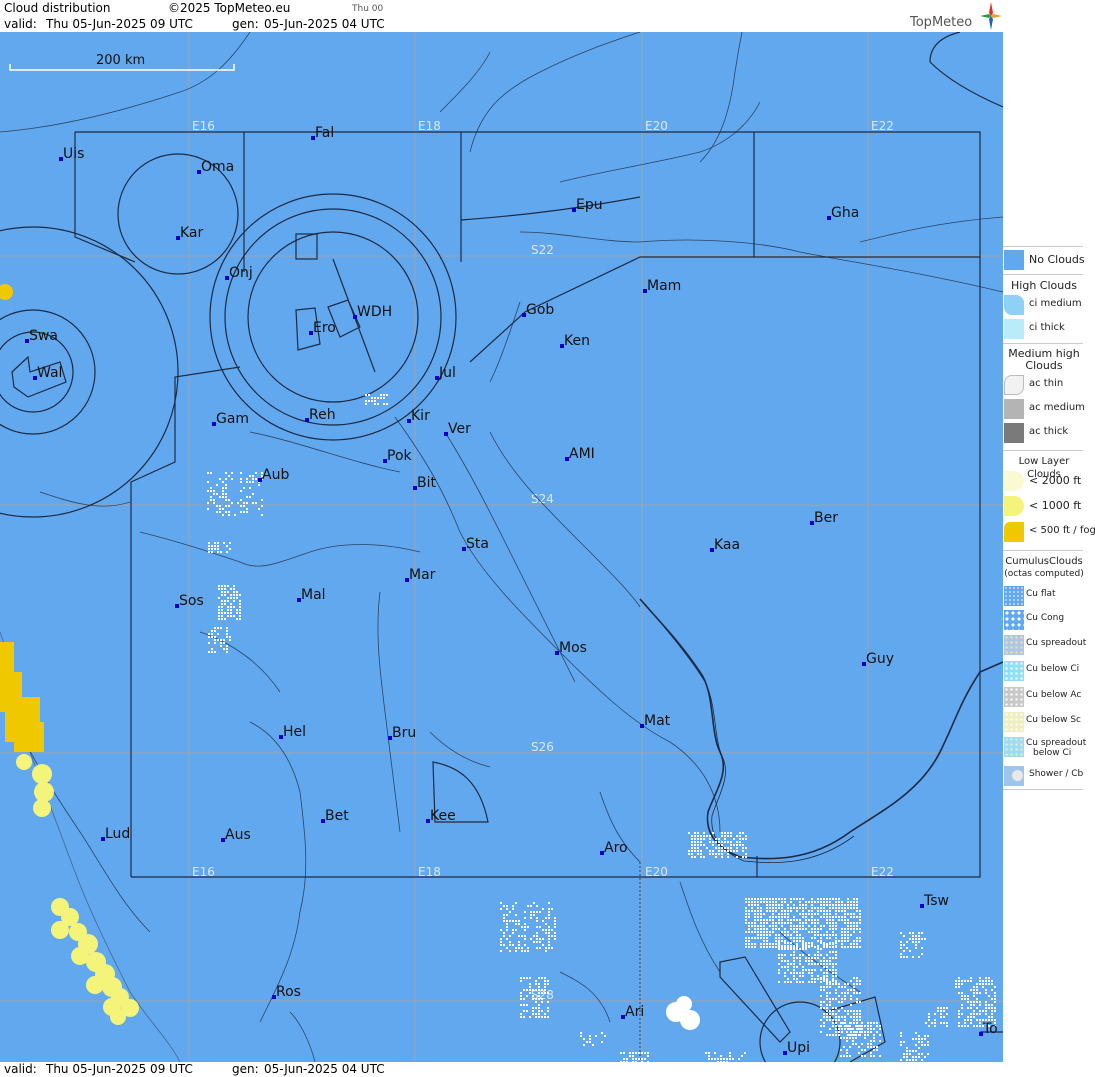 The image size is (1095, 1077). I want to click on place-uis: Uis, so click(71, 154).